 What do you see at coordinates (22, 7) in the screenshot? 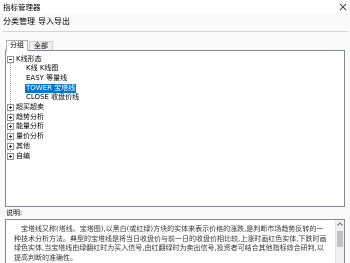
I see `window-title: 指标管理器` at bounding box center [22, 7].